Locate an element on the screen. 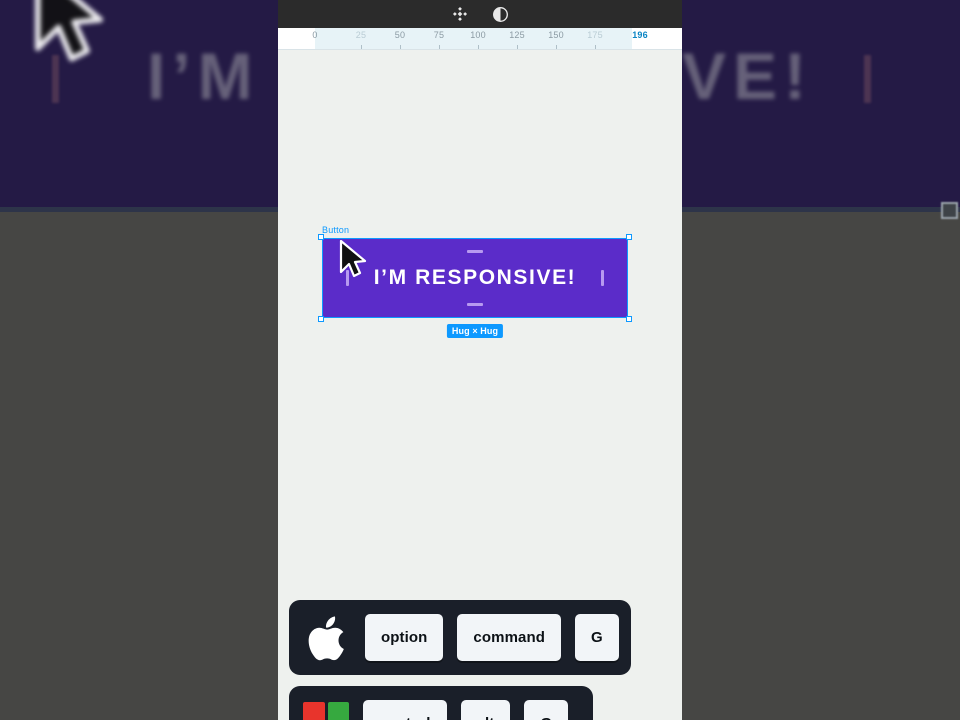 The image size is (960, 720). contrast-icon is located at coordinates (500, 14).